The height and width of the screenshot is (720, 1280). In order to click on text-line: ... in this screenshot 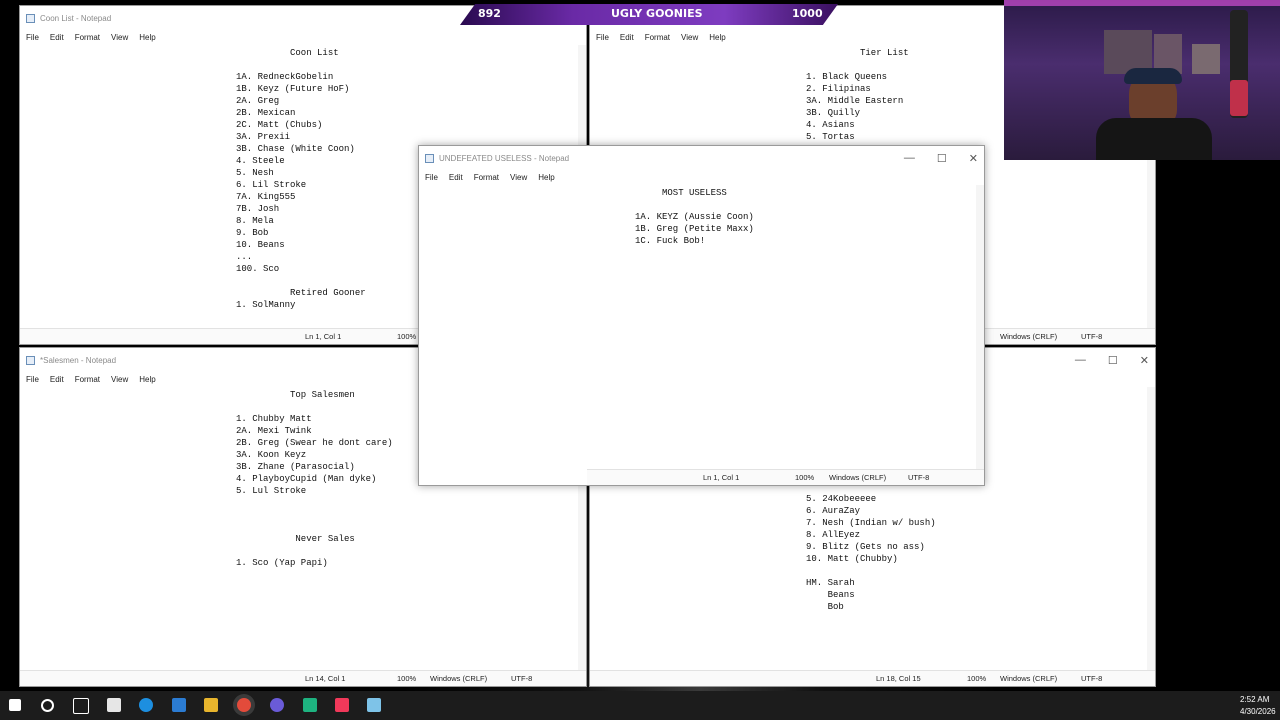, I will do `click(244, 257)`.